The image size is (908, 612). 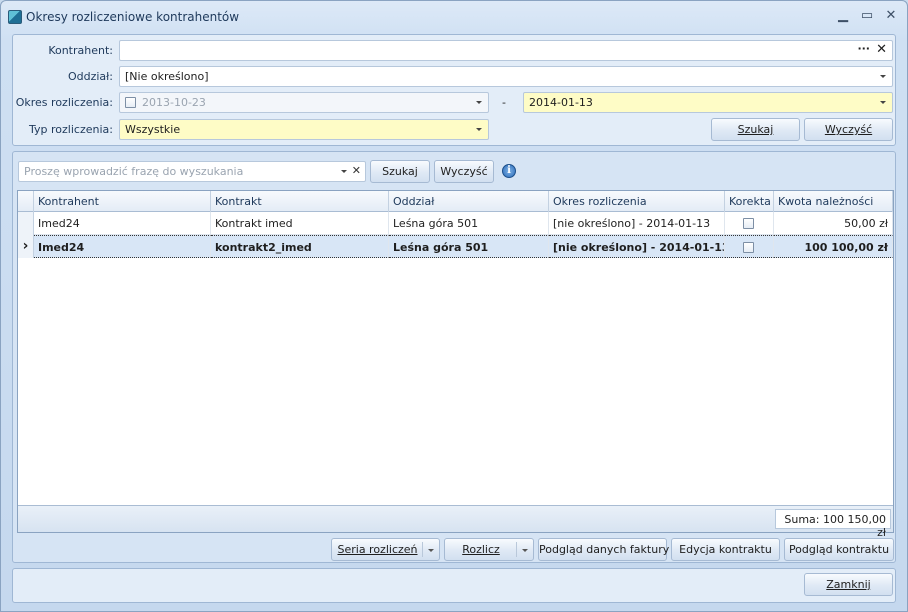 I want to click on col-kontrakt: Kontrakt, so click(x=300, y=201).